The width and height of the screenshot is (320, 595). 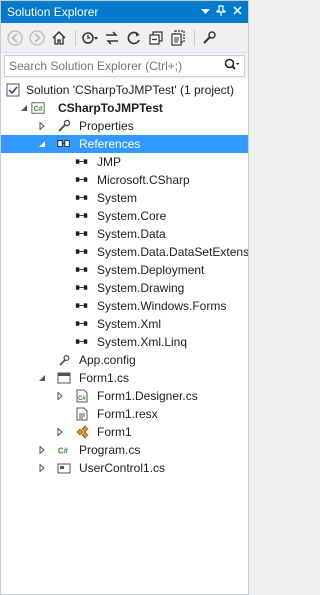 I want to click on tree-item-form1: Form1.cs, so click(x=124, y=378).